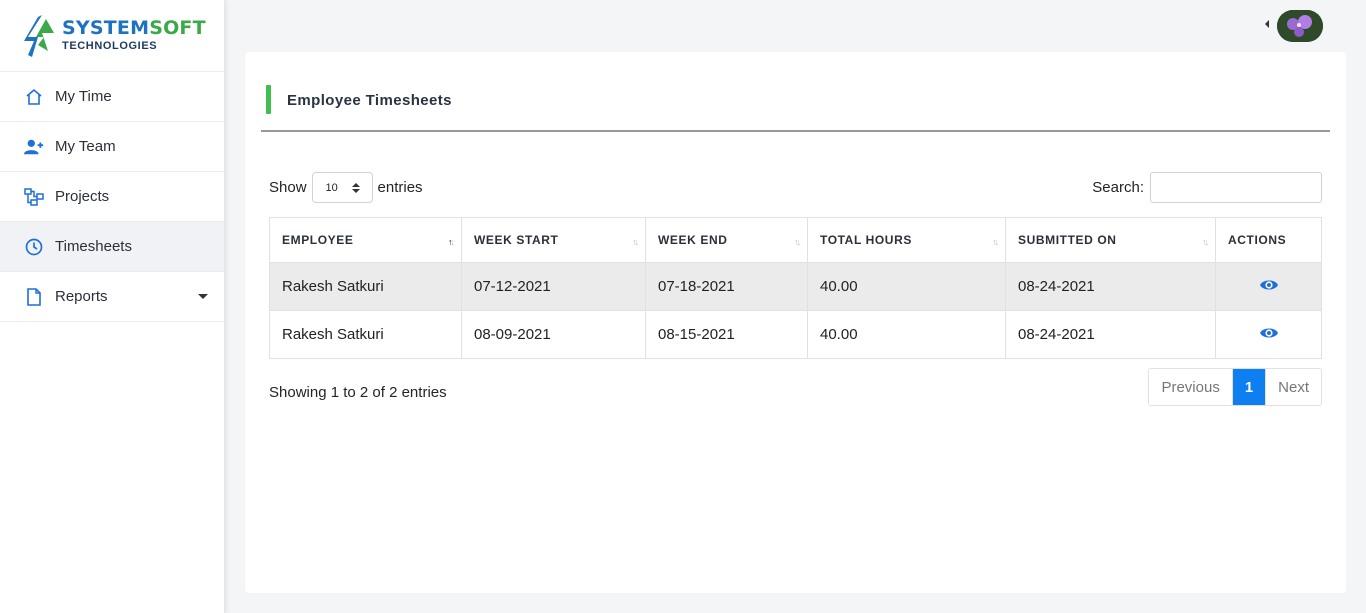 This screenshot has width=1366, height=613. I want to click on user-avatar, so click(1300, 26).